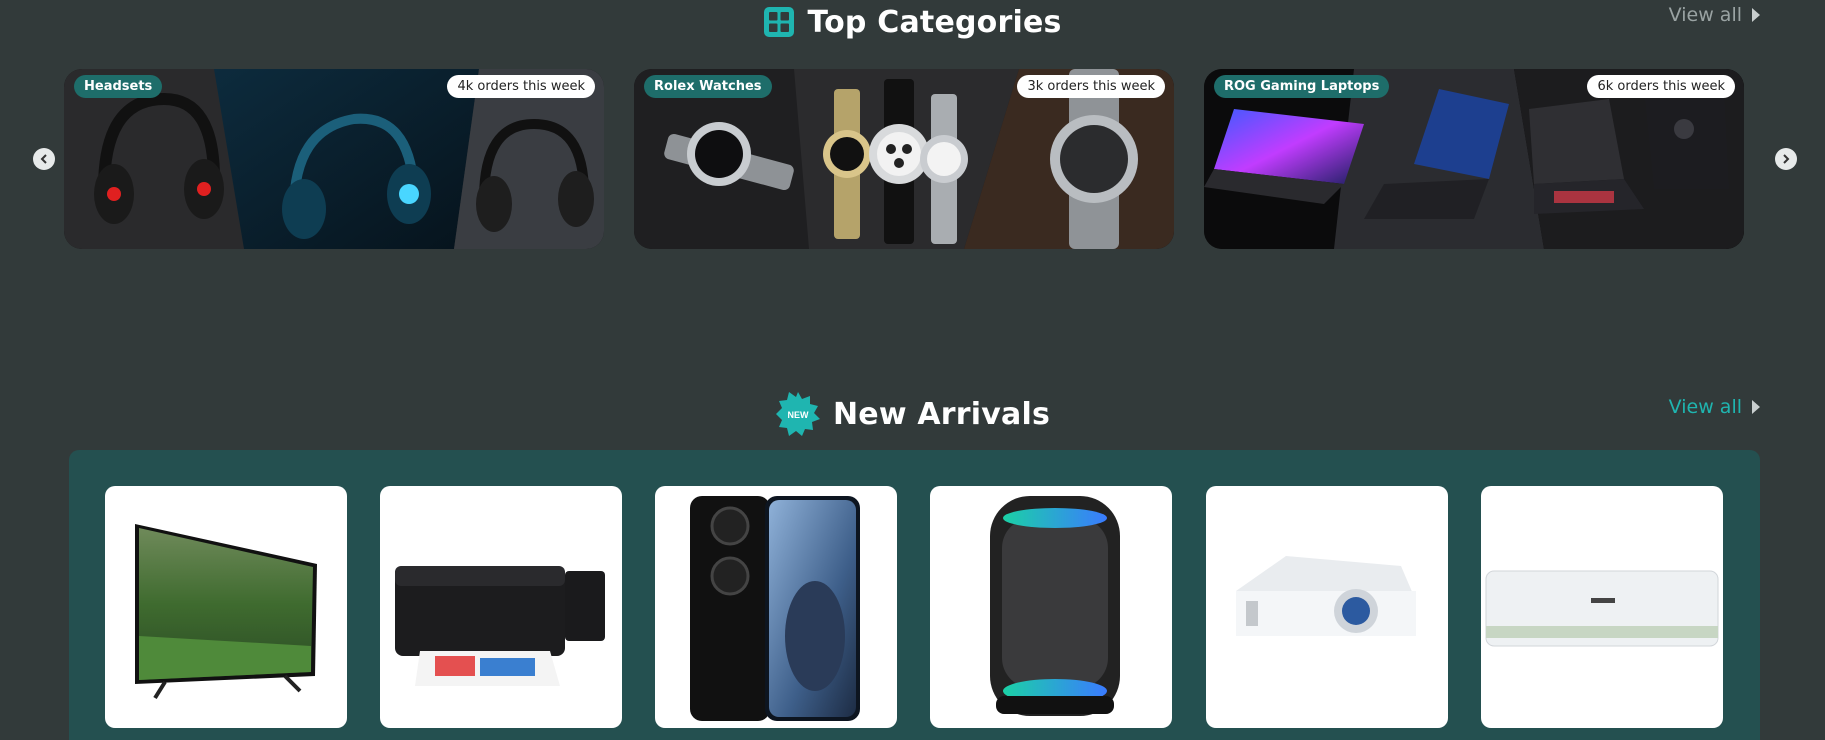 This screenshot has width=1825, height=740. Describe the element at coordinates (334, 159) in the screenshot. I see `category-card-headsets: Headsets 4k orders this week` at that location.